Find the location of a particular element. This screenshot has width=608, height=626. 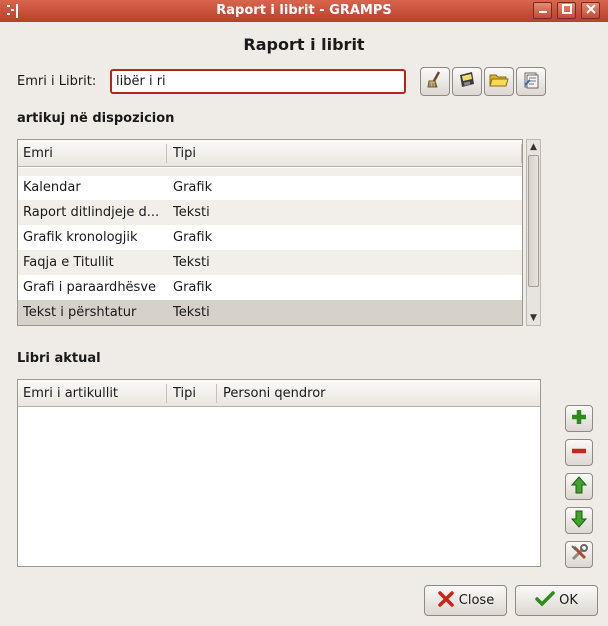

column-header-name: Emri is located at coordinates (38, 153).